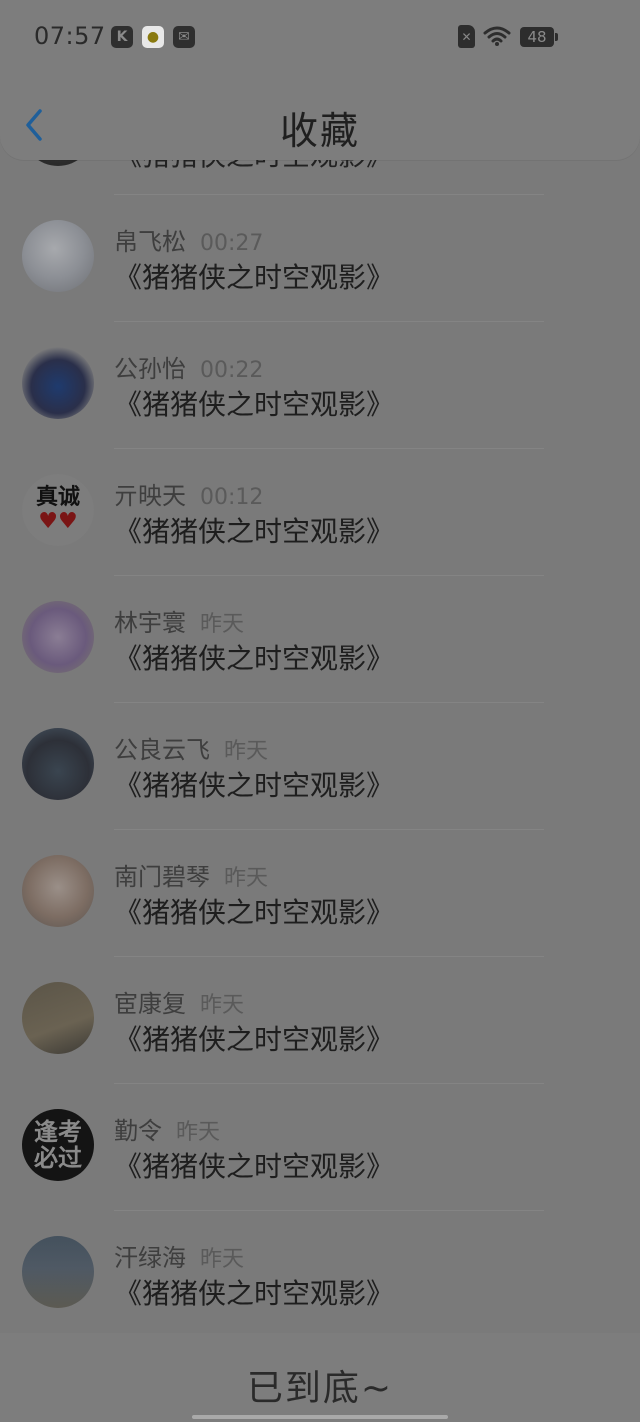  I want to click on footer: 已到底~, so click(320, 1377).